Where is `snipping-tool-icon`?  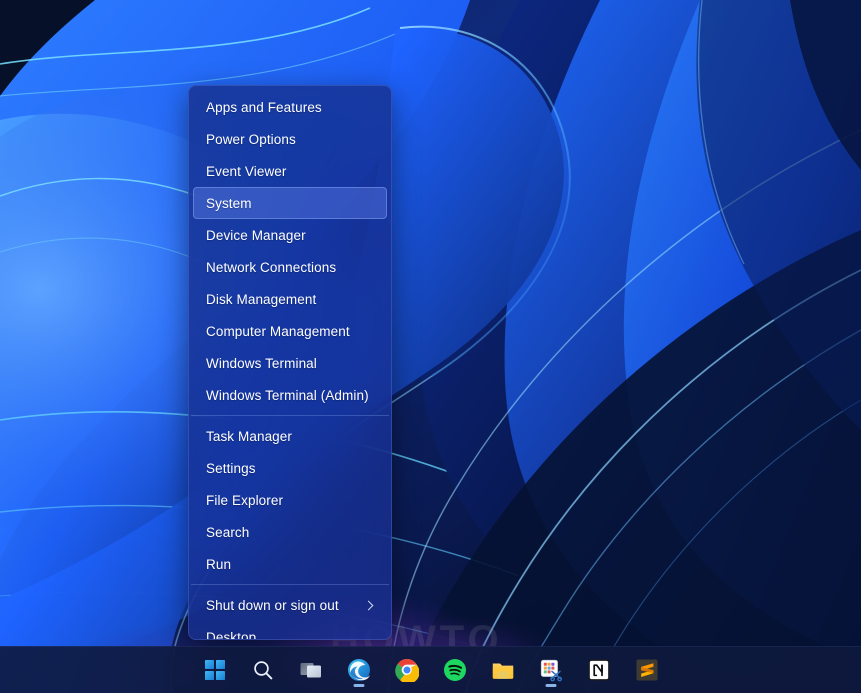 snipping-tool-icon is located at coordinates (551, 670).